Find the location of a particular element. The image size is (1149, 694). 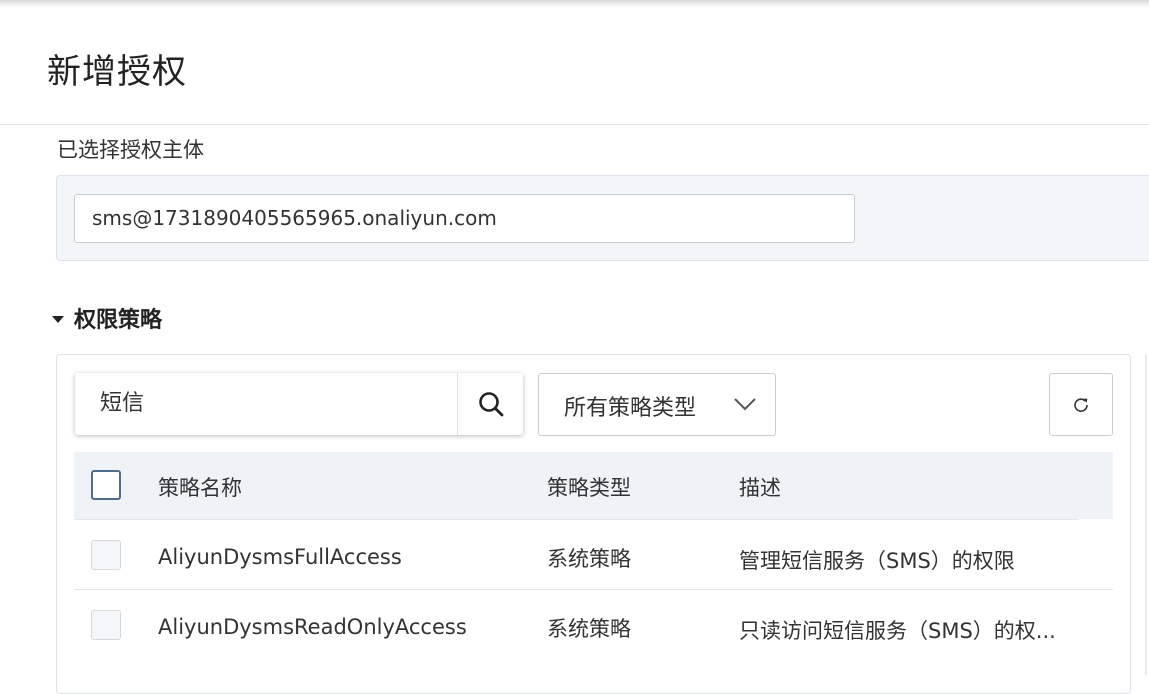

policy-search-input: 短信 is located at coordinates (266, 404).